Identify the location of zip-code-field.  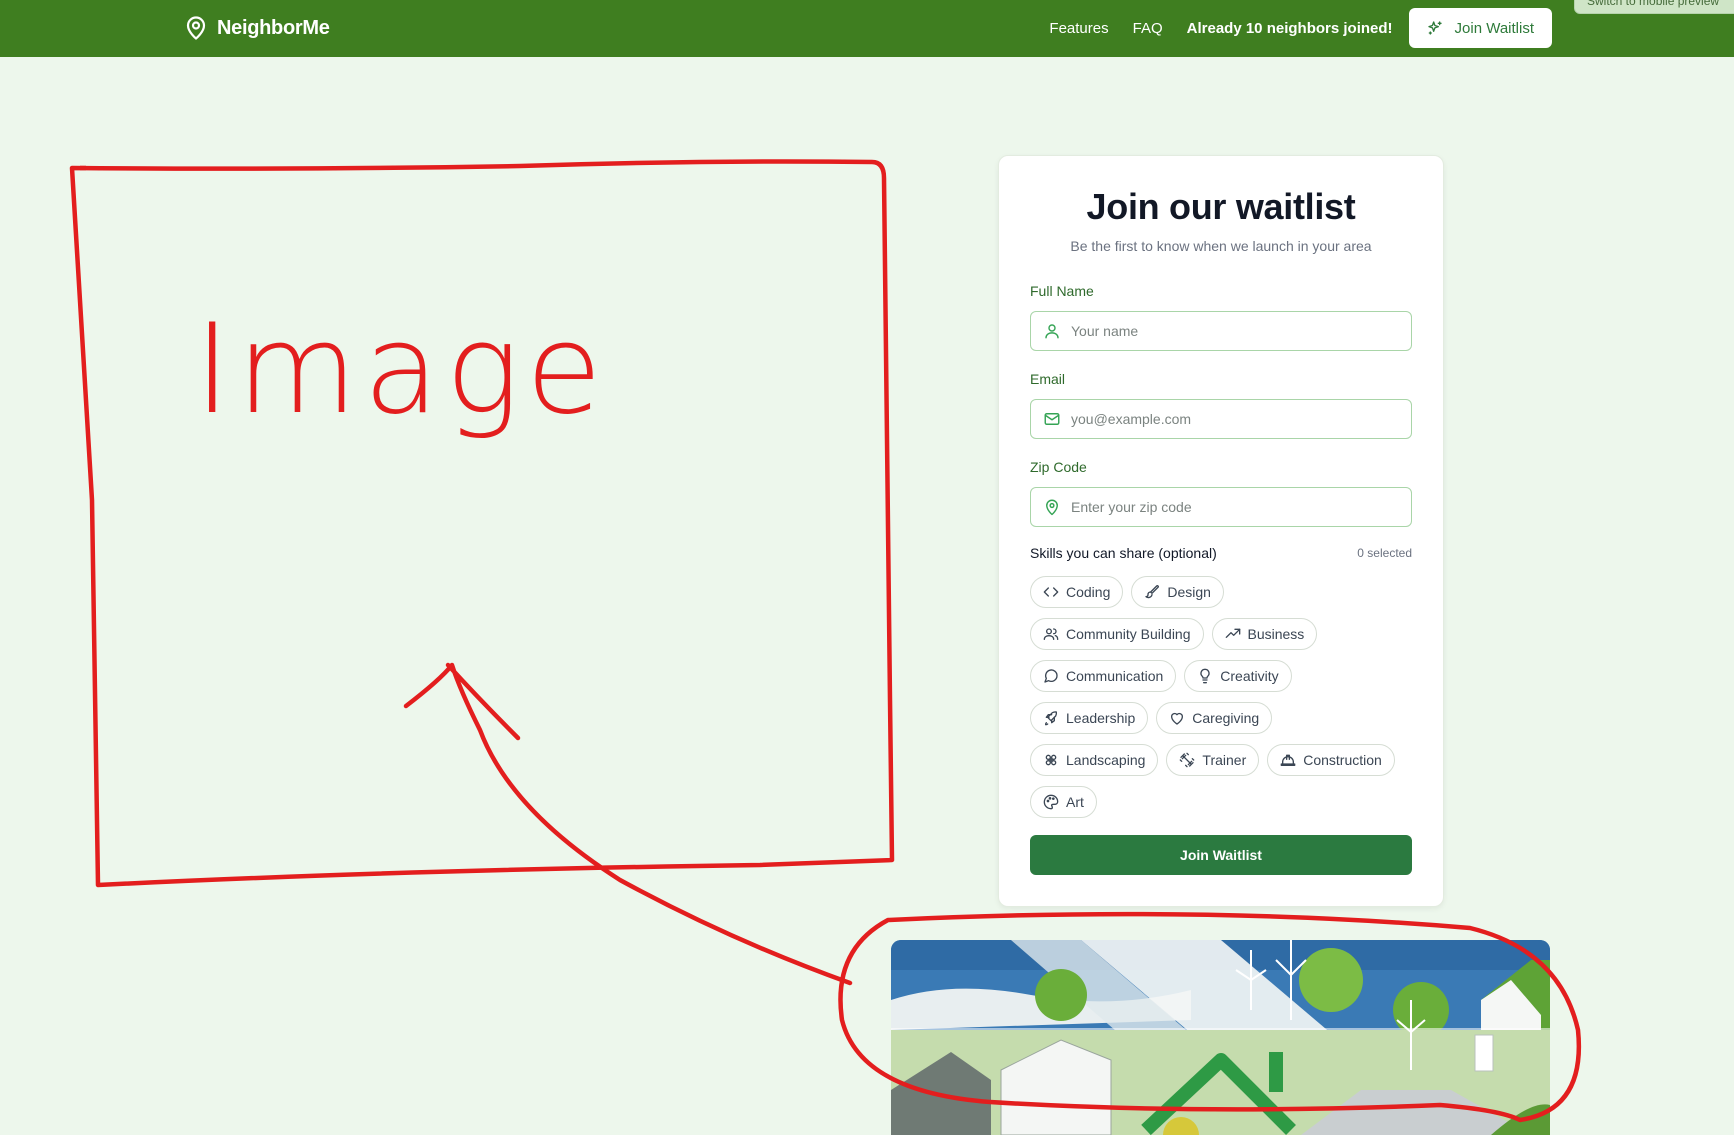
(1221, 507).